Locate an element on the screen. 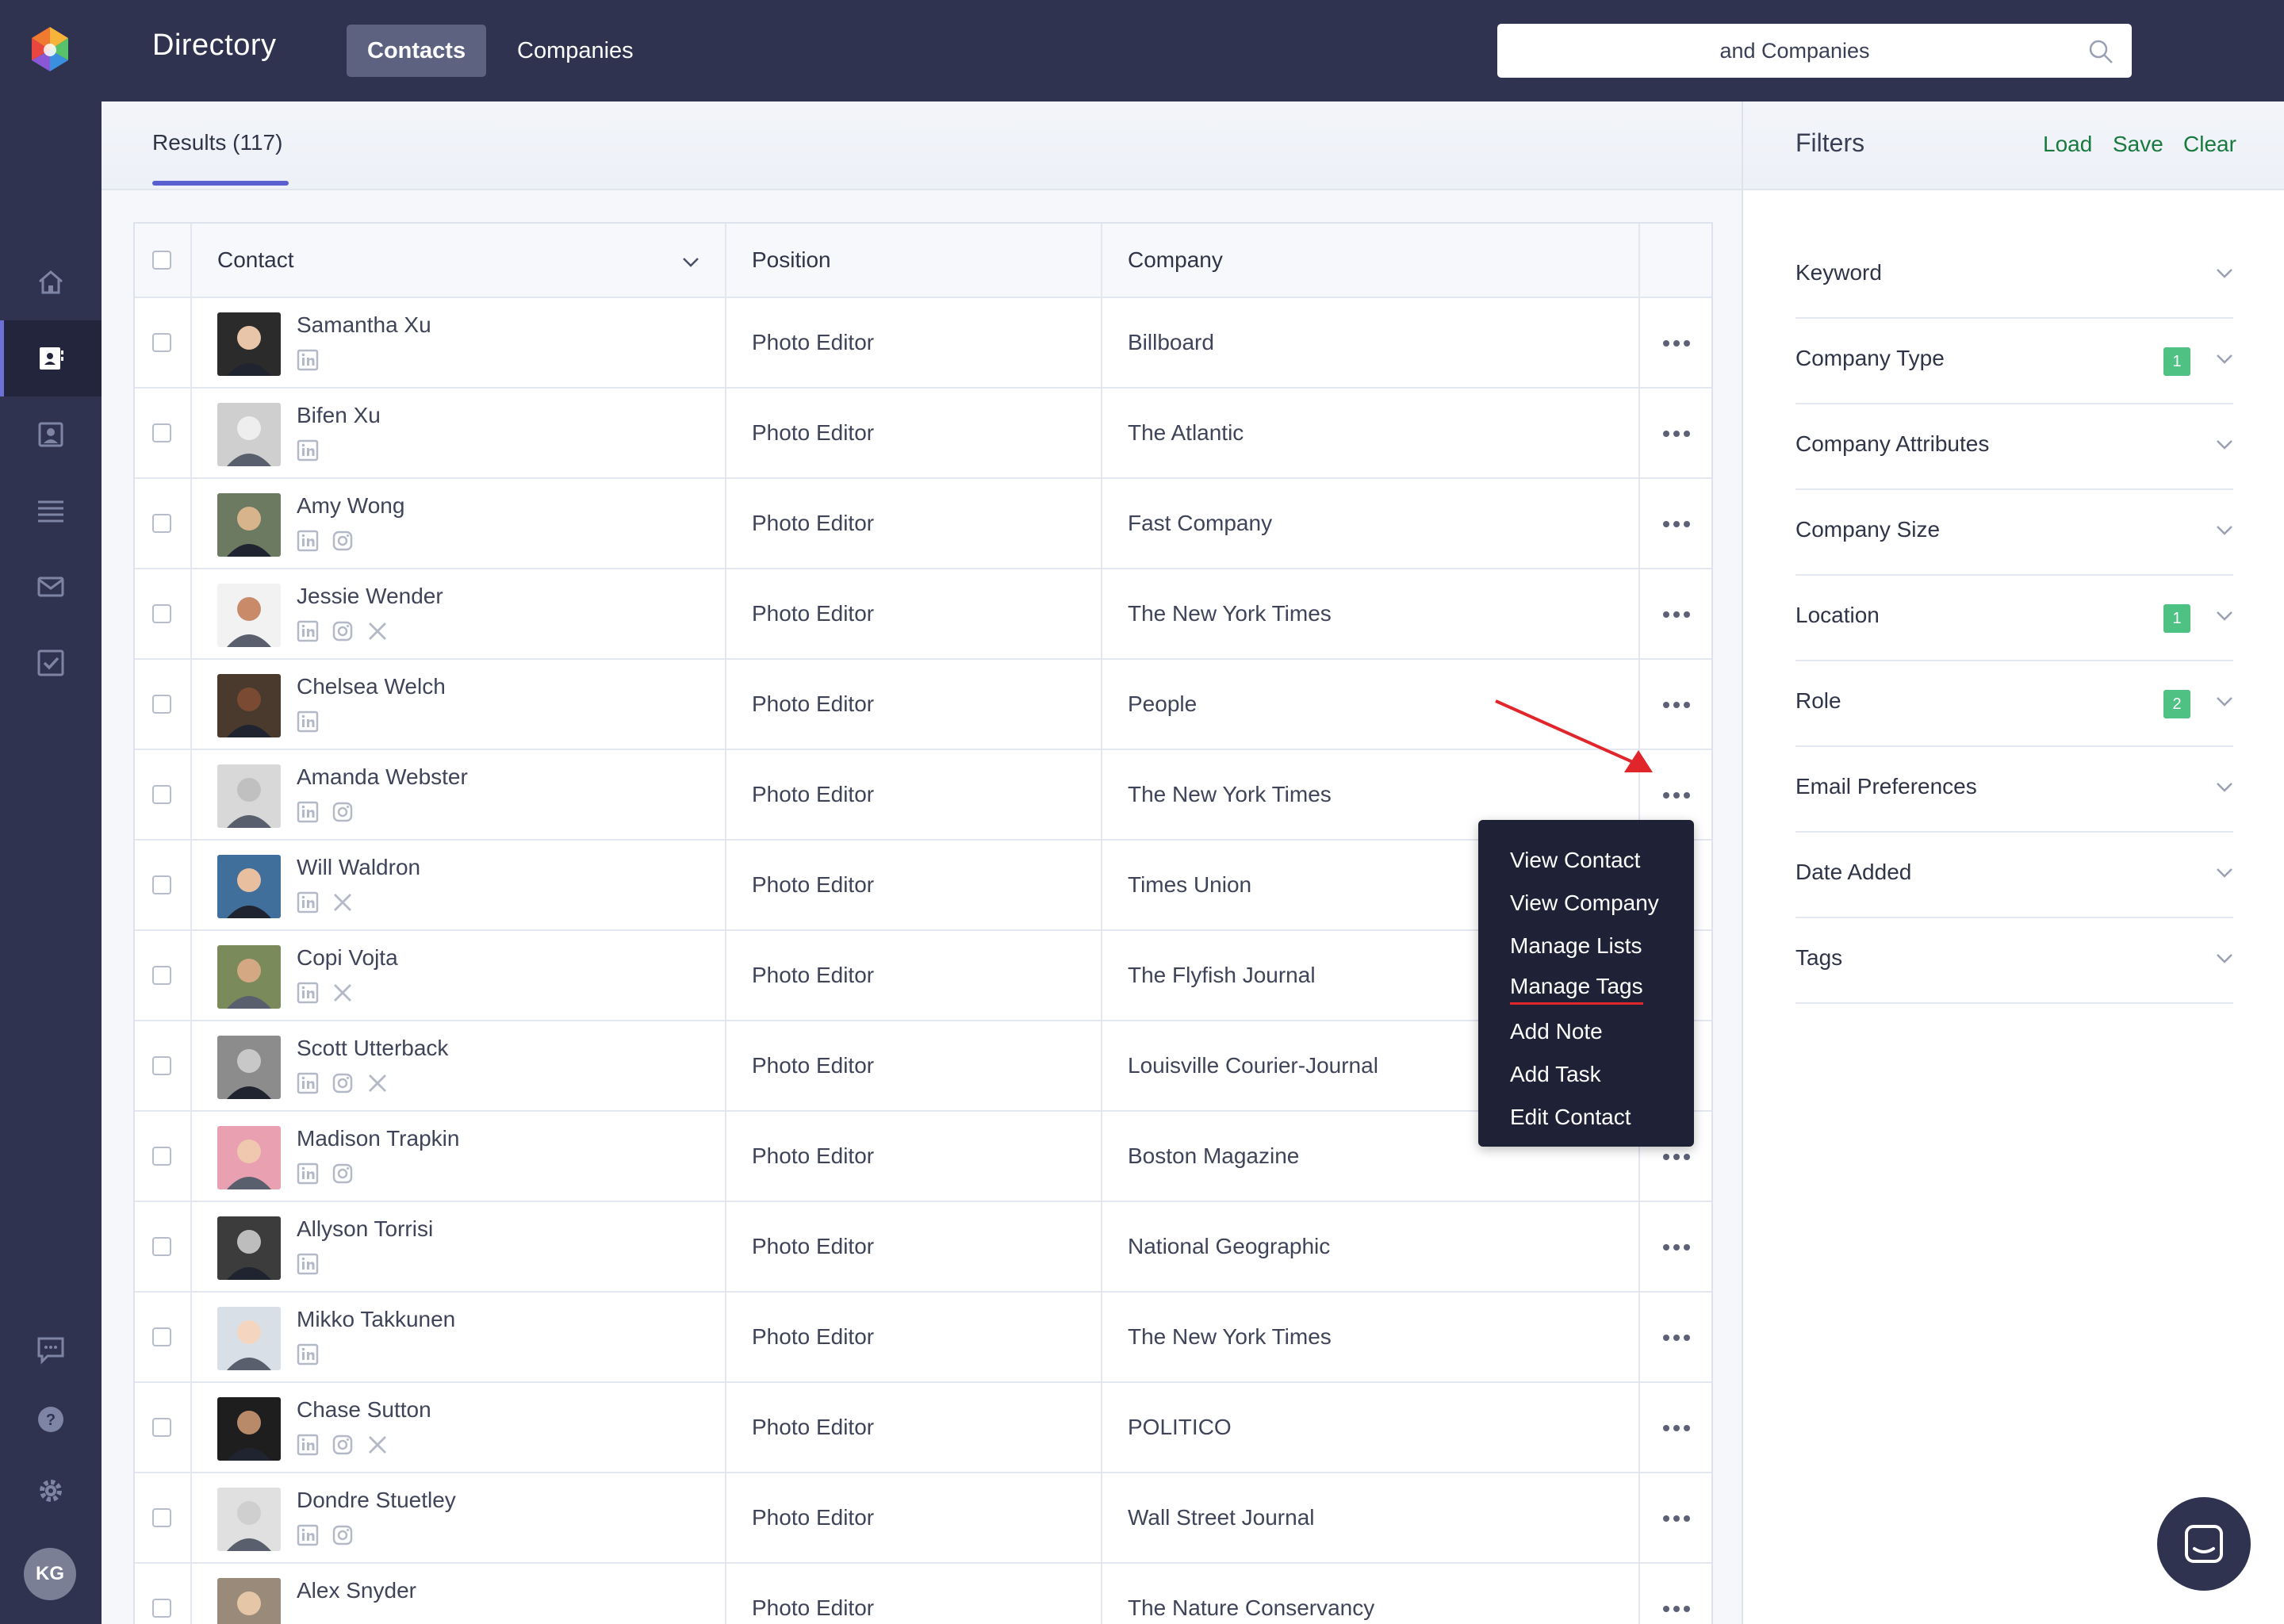 The image size is (2284, 1624). filter-role: Role 2 is located at coordinates (2014, 704).